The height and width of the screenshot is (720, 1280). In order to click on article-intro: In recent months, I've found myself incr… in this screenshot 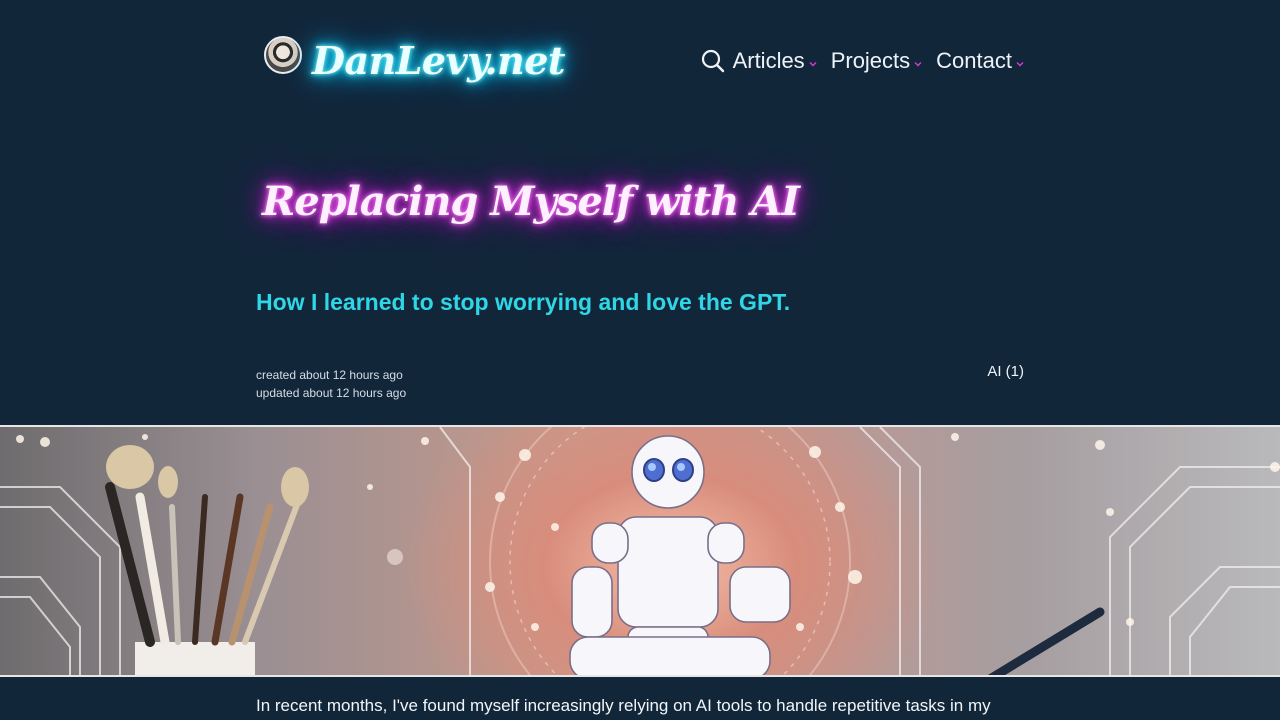, I will do `click(623, 705)`.